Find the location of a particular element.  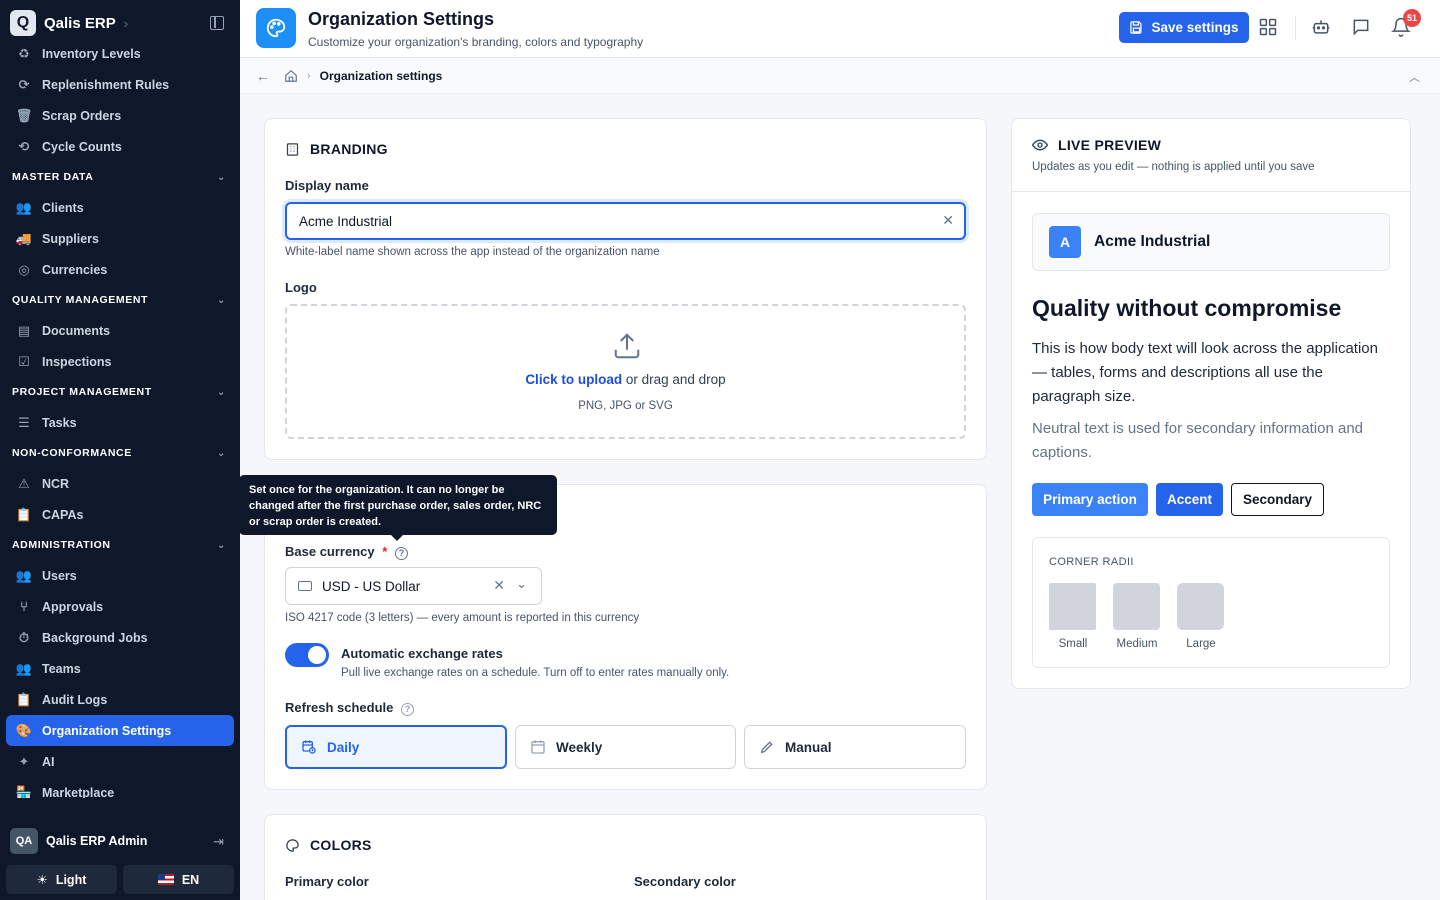

sidebar-item-suppliers: 🚚 Suppliers is located at coordinates (120, 238).